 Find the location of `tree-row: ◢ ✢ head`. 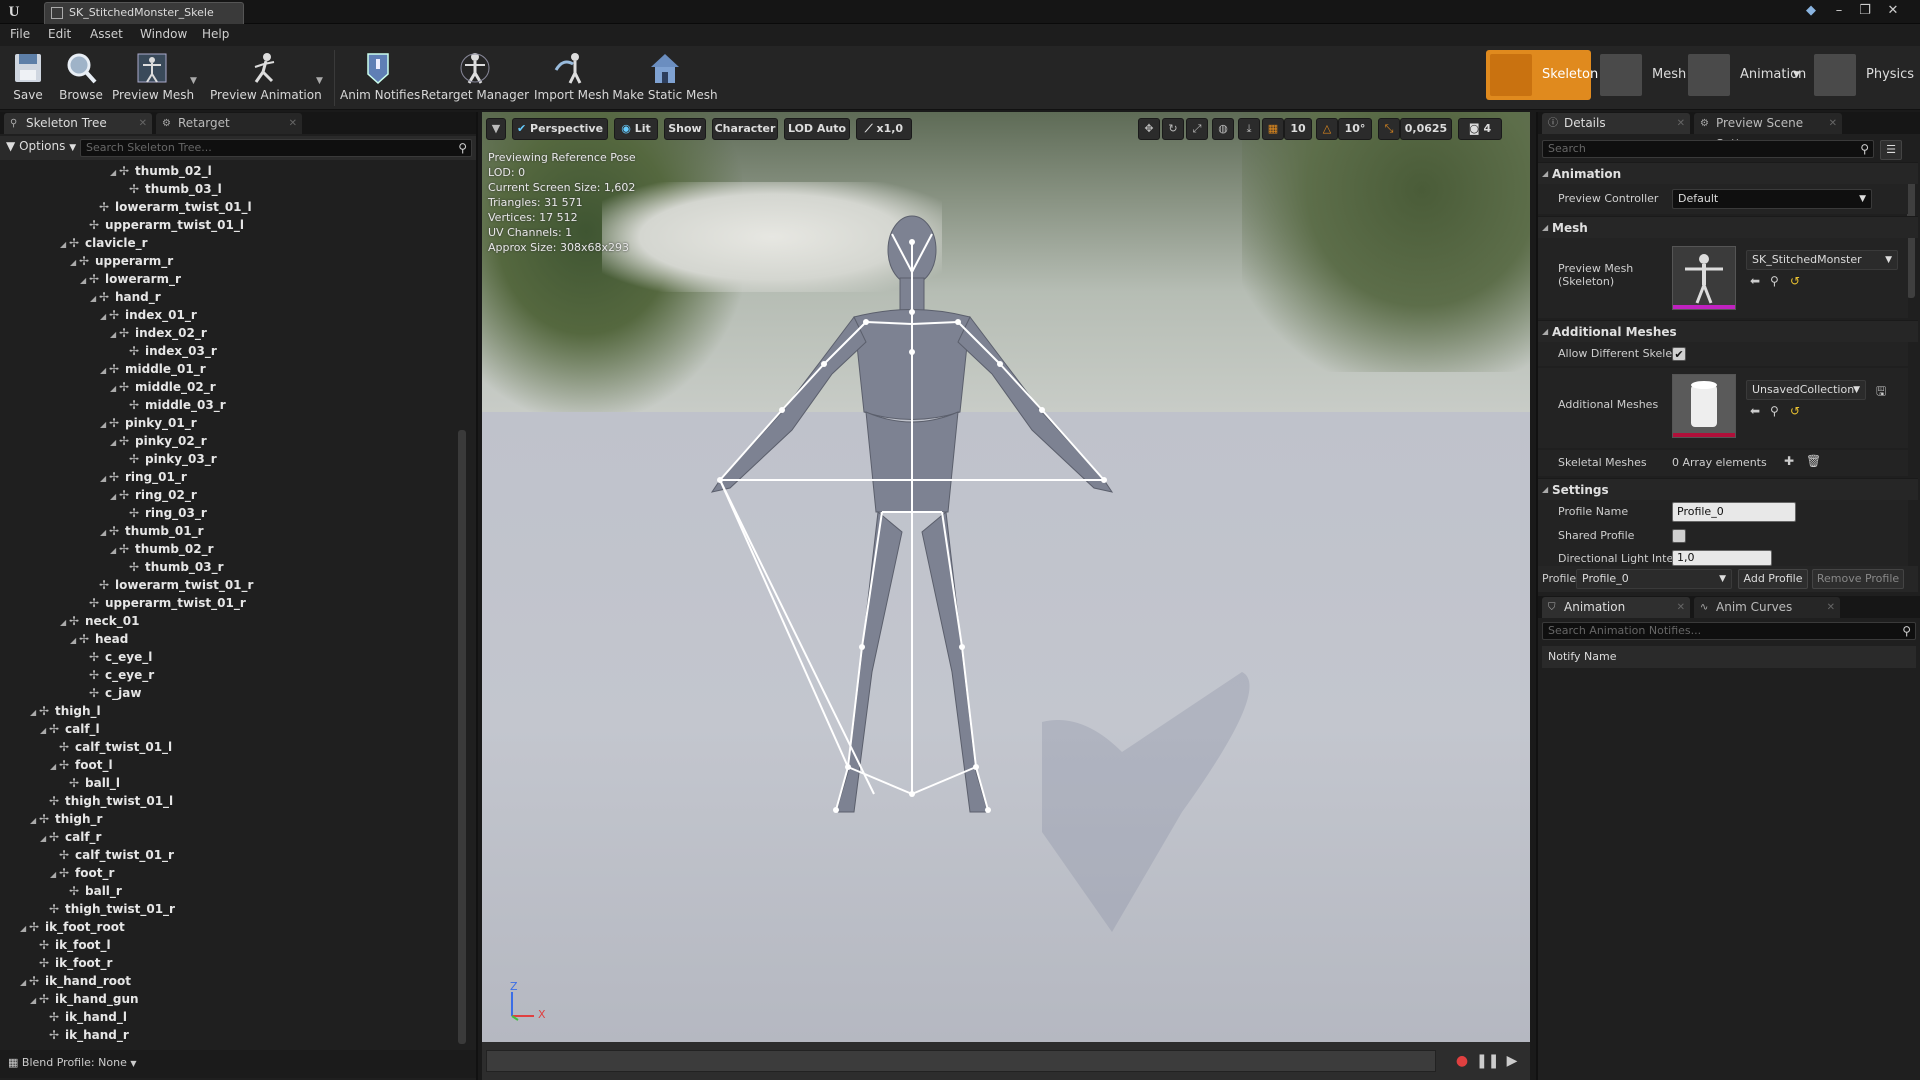

tree-row: ◢ ✢ head is located at coordinates (99, 639).